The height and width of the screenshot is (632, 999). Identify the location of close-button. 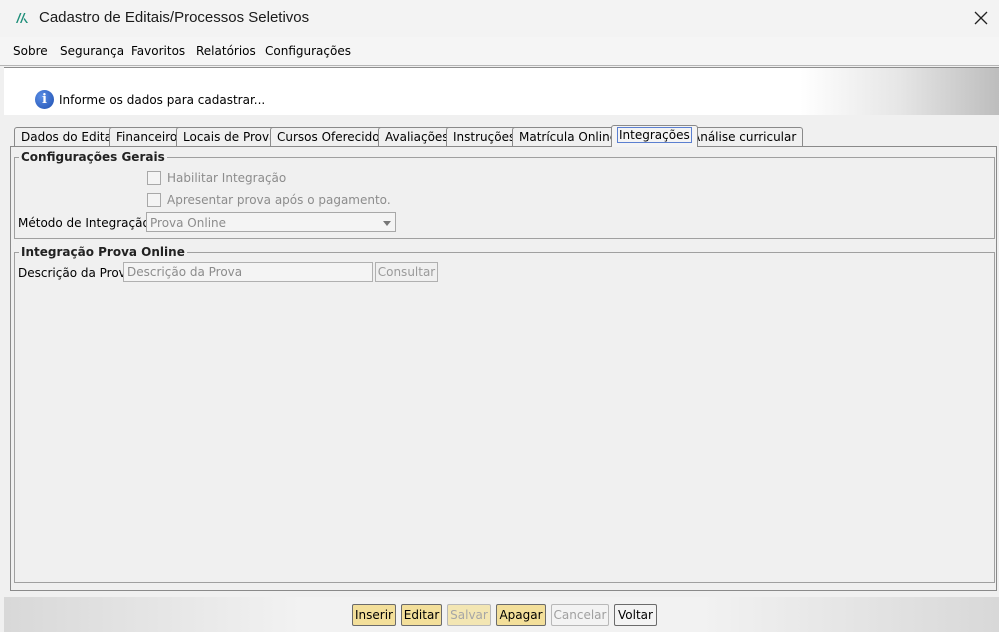
(981, 18).